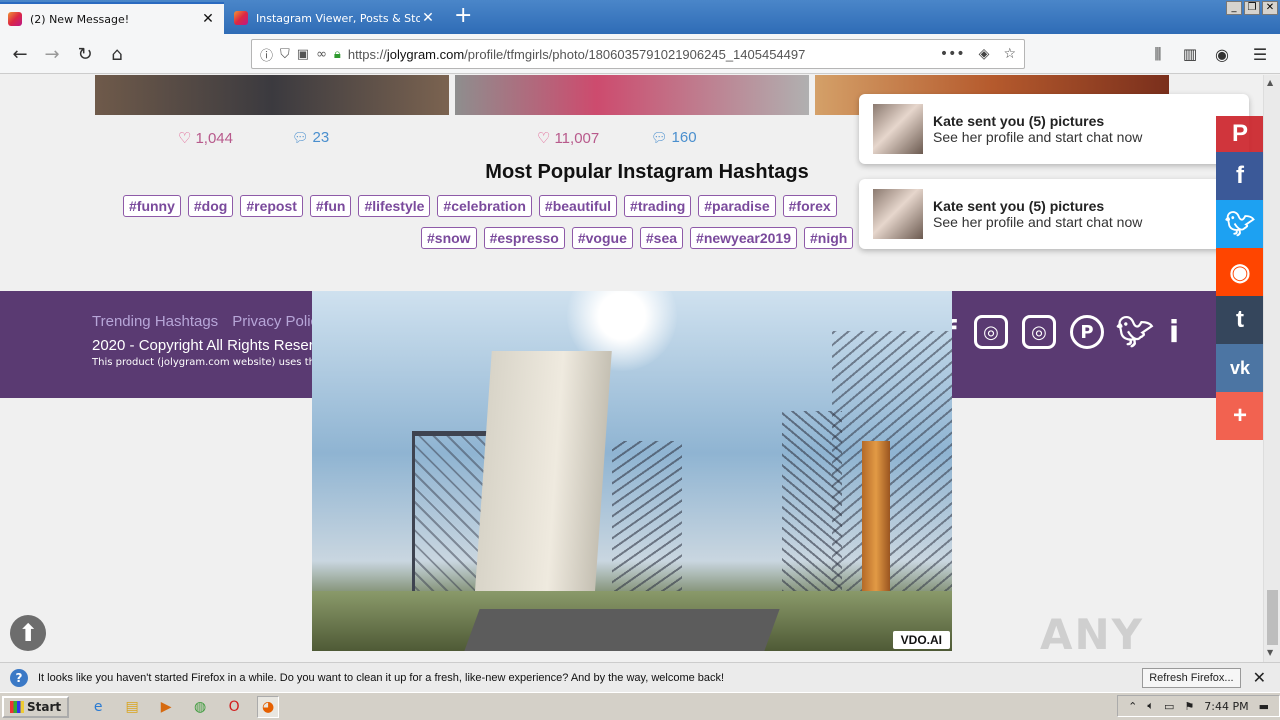 The image size is (1280, 720). What do you see at coordinates (829, 238) in the screenshot?
I see `hashtag-link: #nigh` at bounding box center [829, 238].